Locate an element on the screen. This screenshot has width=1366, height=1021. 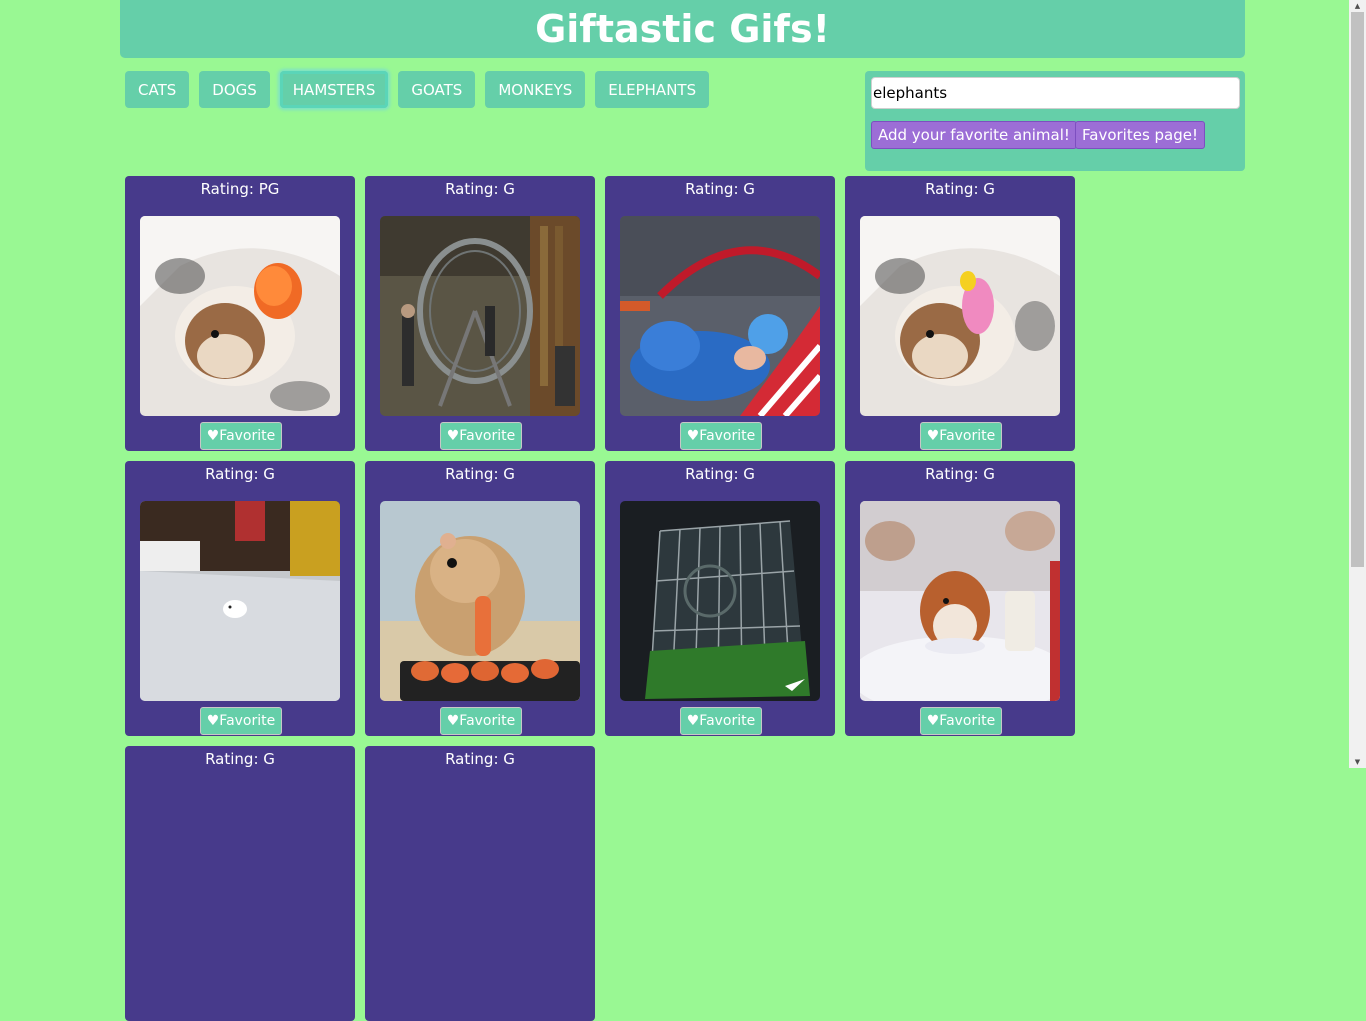
scroll-down-icon: ▼ is located at coordinates (1357, 762).